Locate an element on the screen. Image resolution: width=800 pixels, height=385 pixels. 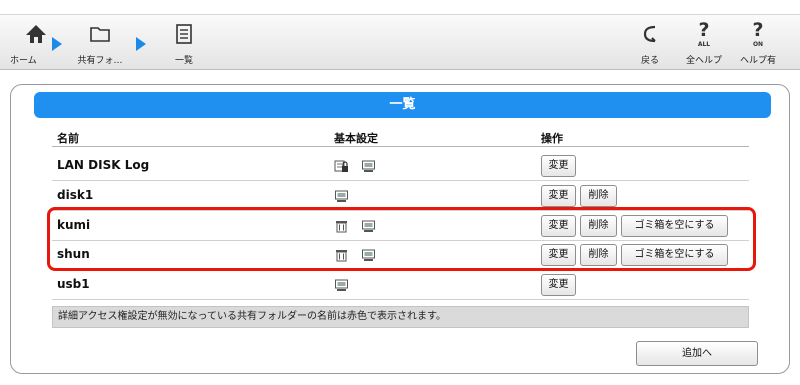
back-icon is located at coordinates (649, 34).